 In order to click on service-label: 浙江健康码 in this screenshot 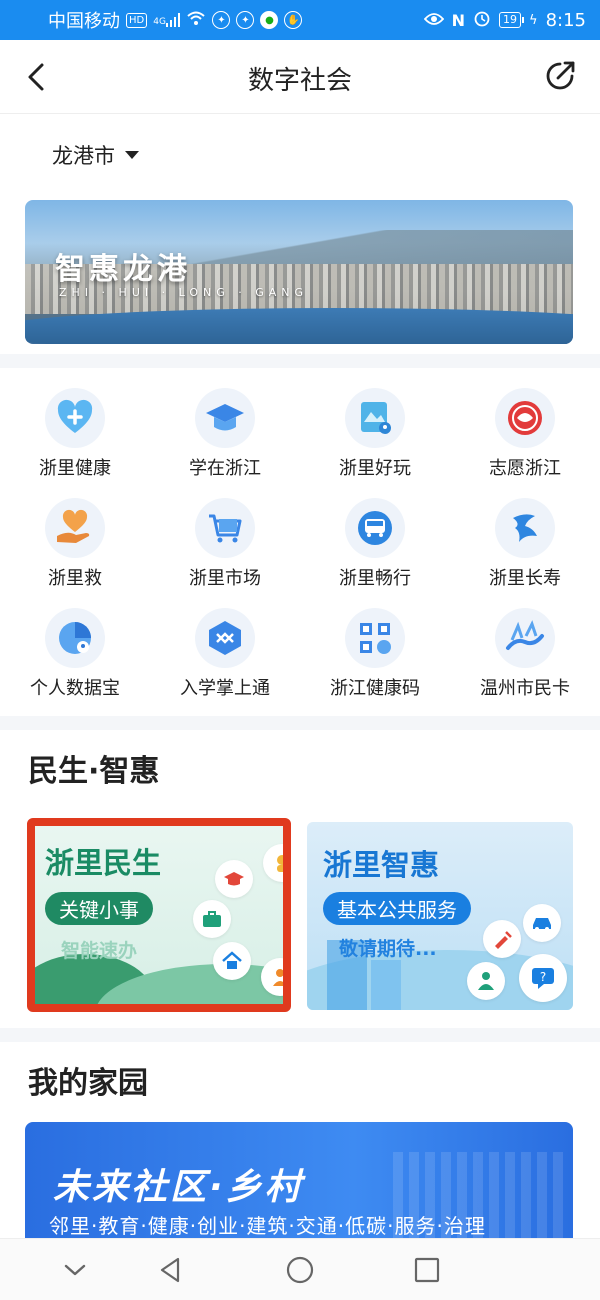, I will do `click(375, 688)`.